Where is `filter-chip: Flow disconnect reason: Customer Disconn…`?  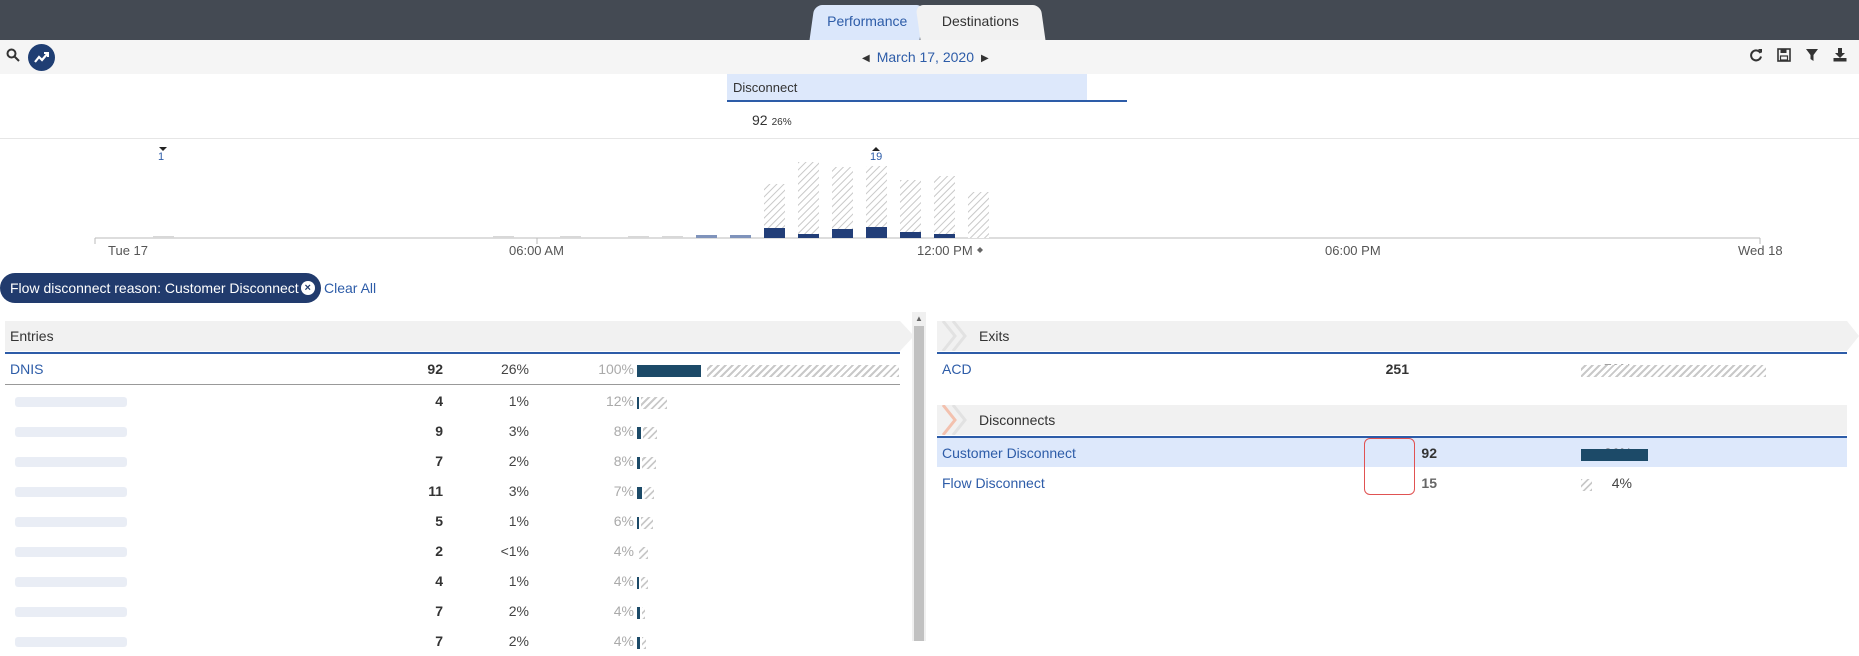
filter-chip: Flow disconnect reason: Customer Disconn… is located at coordinates (160, 288).